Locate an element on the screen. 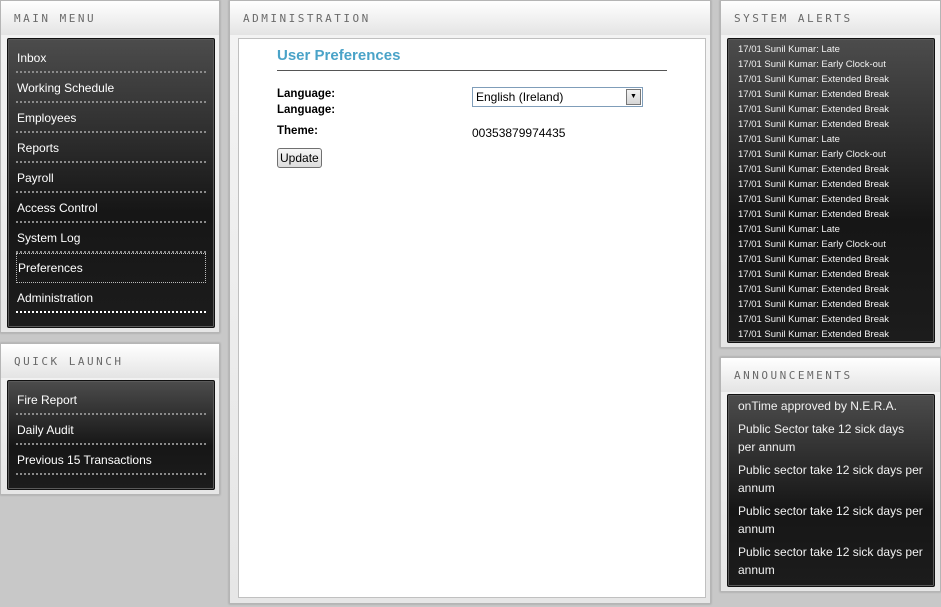 The image size is (941, 607). language-select: English (Ireland) ▼ is located at coordinates (557, 97).